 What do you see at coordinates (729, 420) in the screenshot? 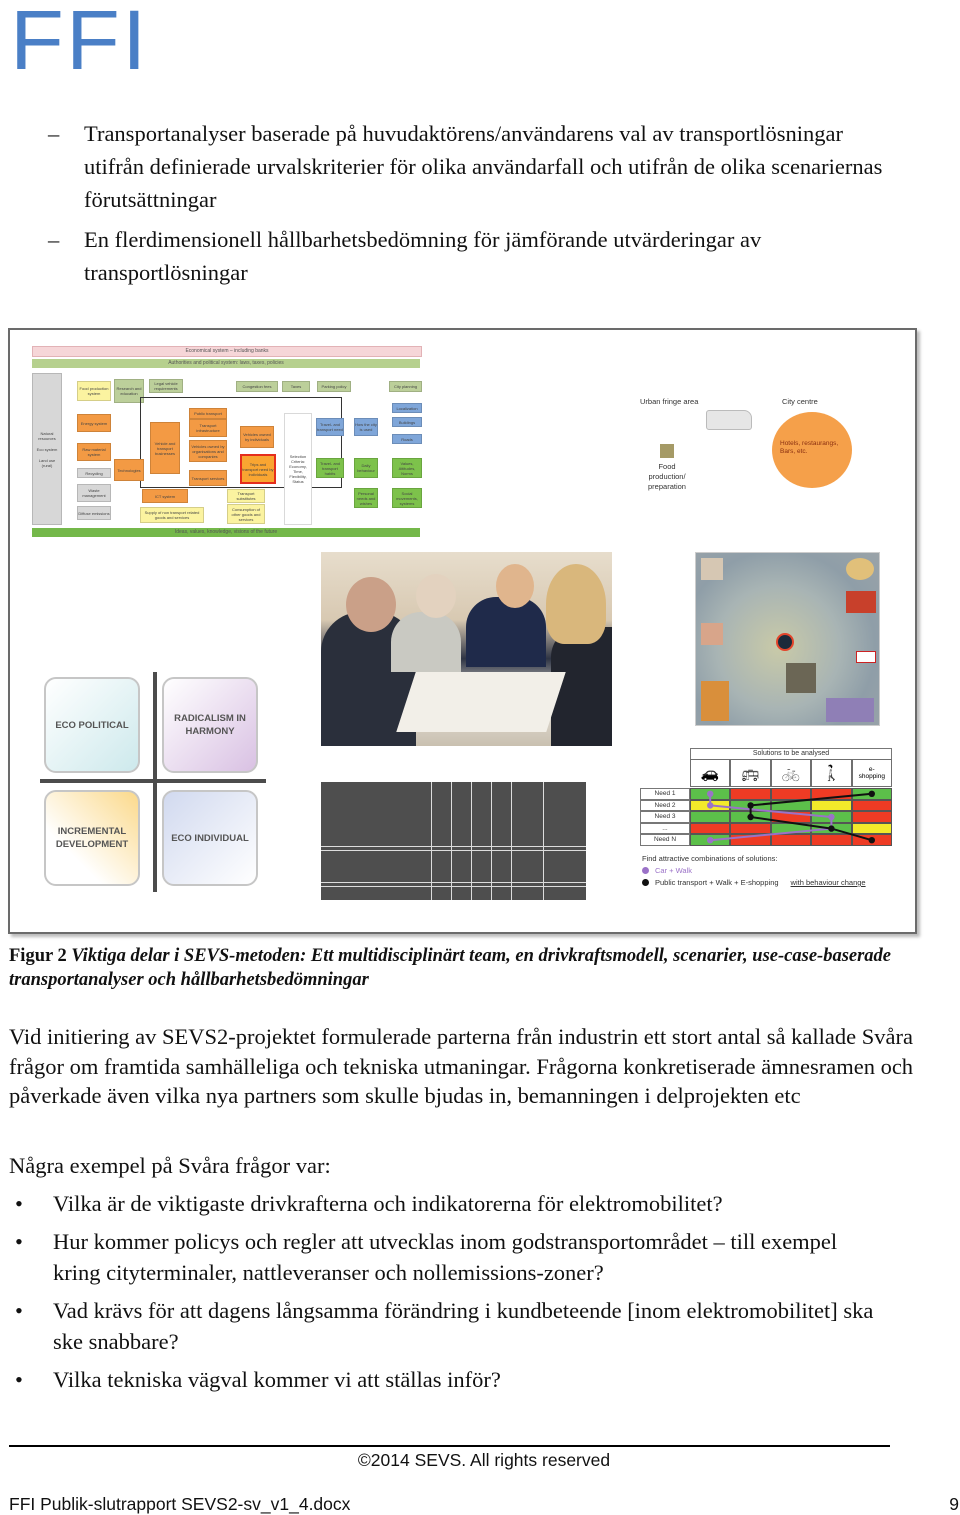
I see `van-icon` at bounding box center [729, 420].